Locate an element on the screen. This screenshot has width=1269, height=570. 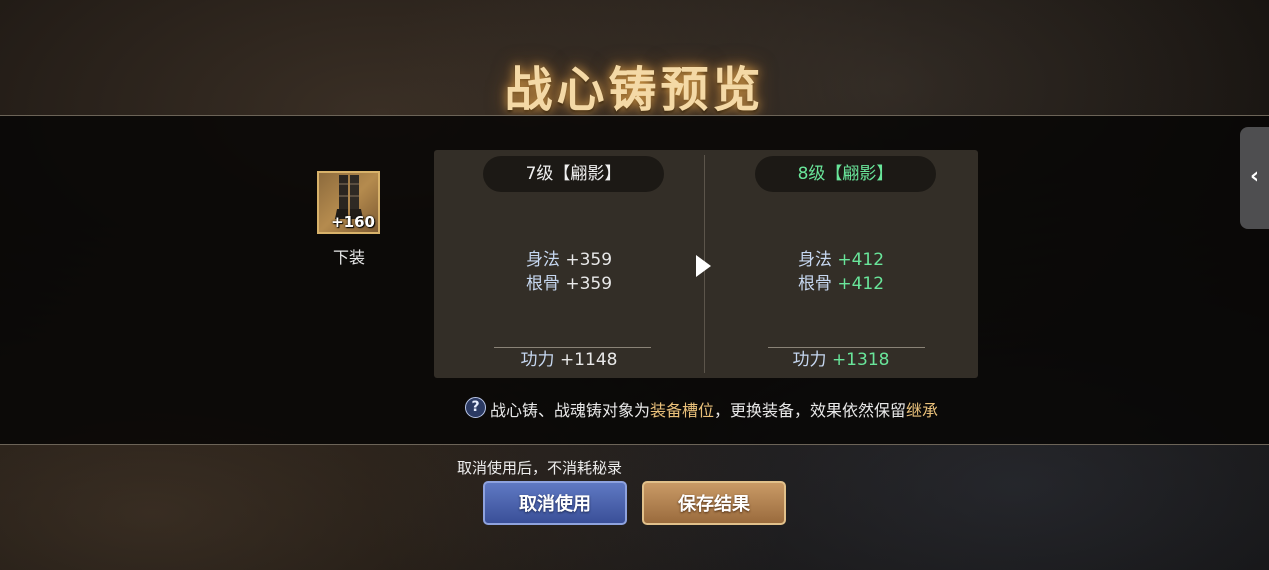
current-power: 功力 +1148 is located at coordinates (569, 360).